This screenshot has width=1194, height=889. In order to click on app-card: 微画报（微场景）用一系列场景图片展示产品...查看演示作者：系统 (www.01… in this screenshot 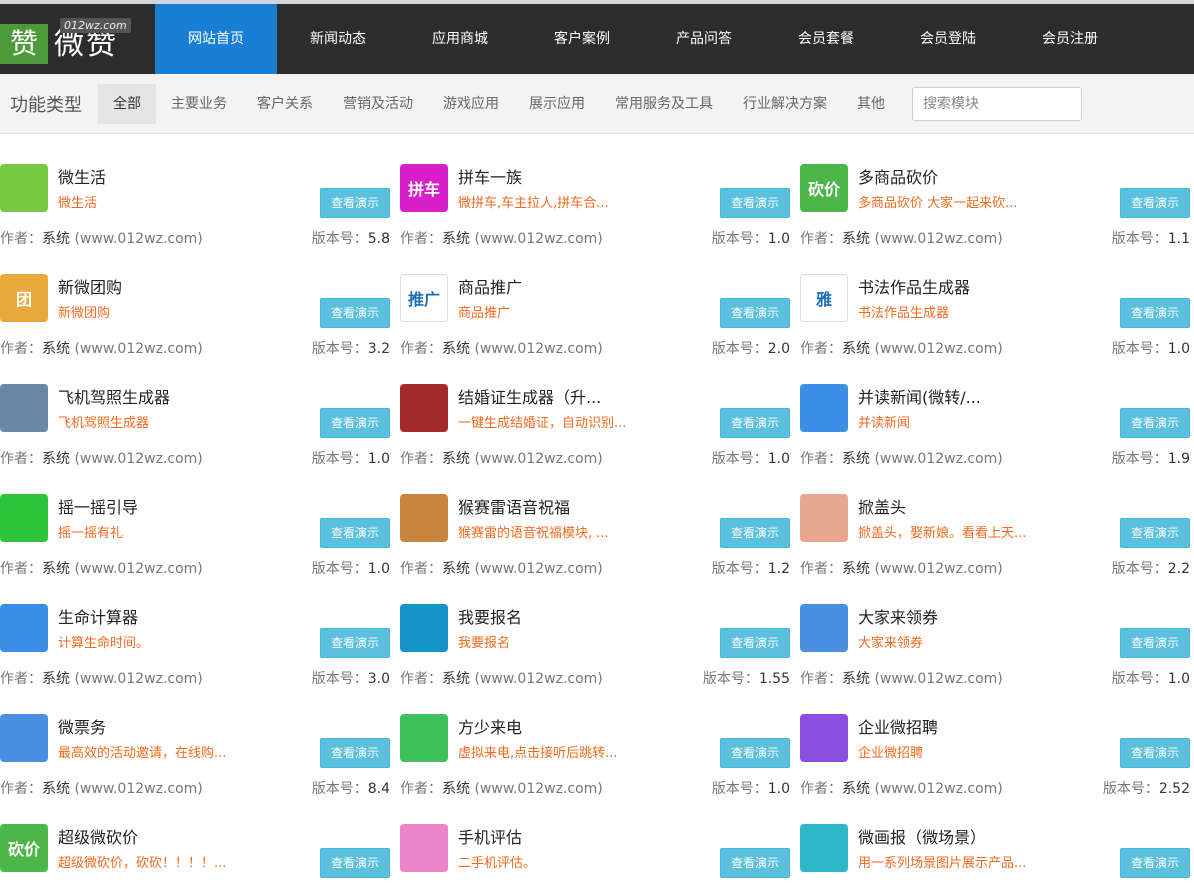, I will do `click(995, 841)`.